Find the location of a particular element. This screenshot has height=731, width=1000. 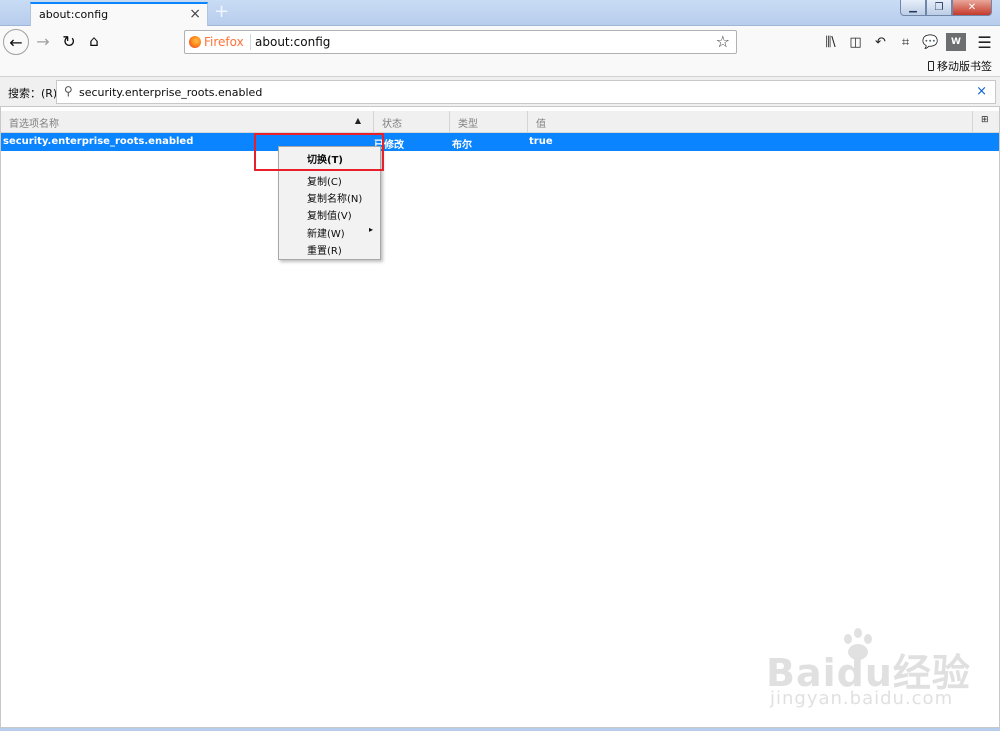

screenshot-icon: ⌗ is located at coordinates (905, 42).